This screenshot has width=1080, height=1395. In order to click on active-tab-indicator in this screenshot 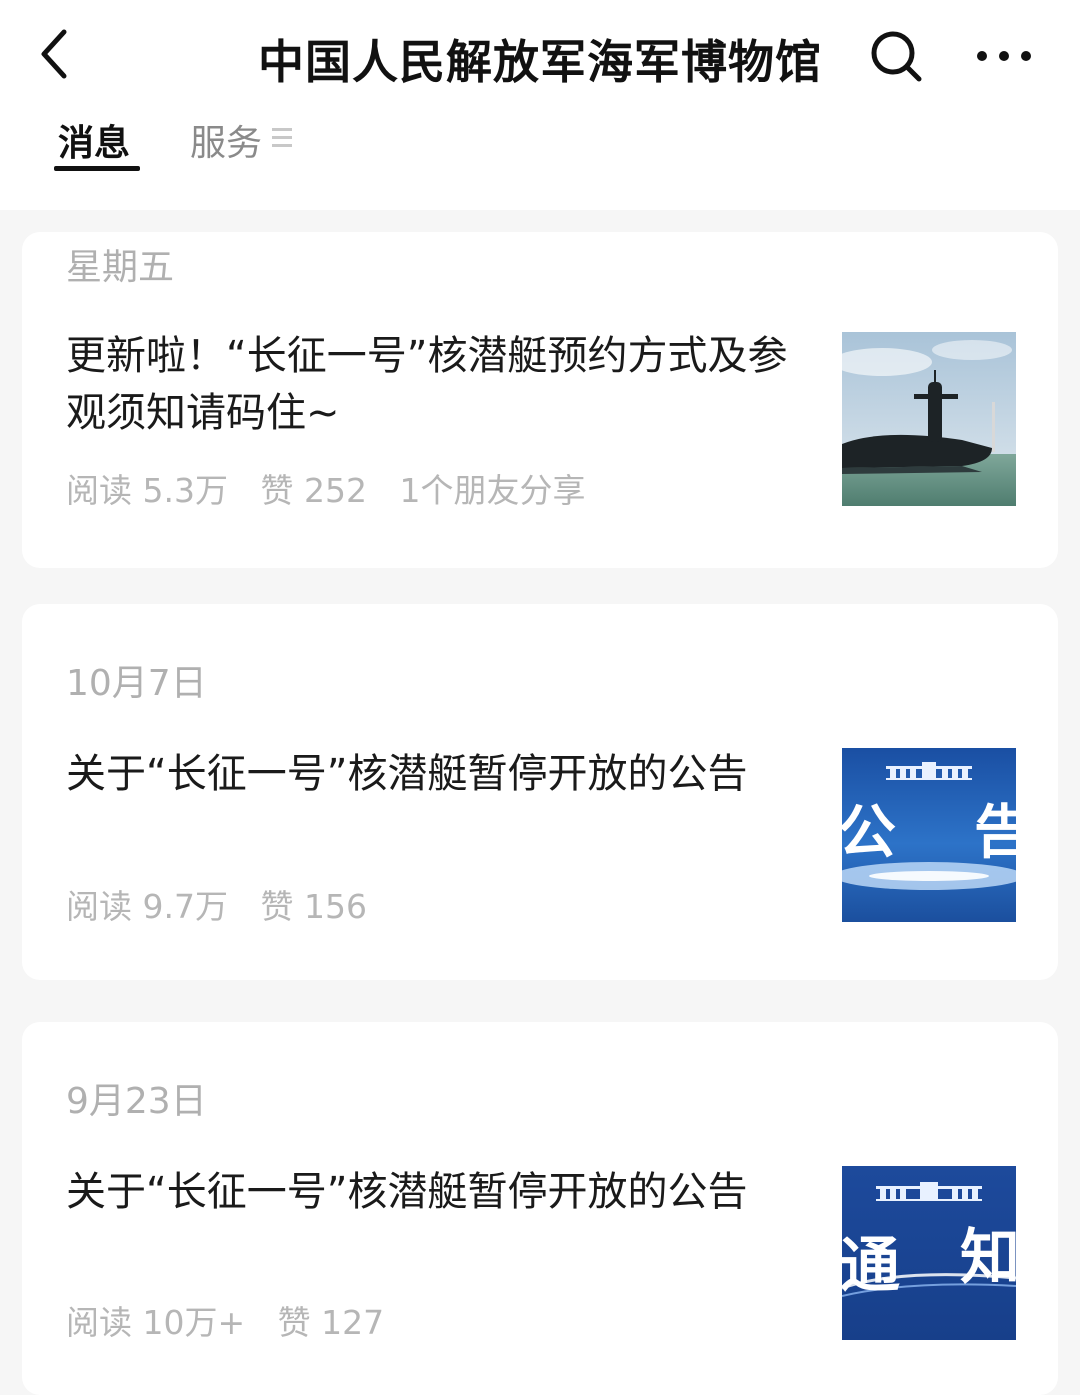, I will do `click(97, 168)`.